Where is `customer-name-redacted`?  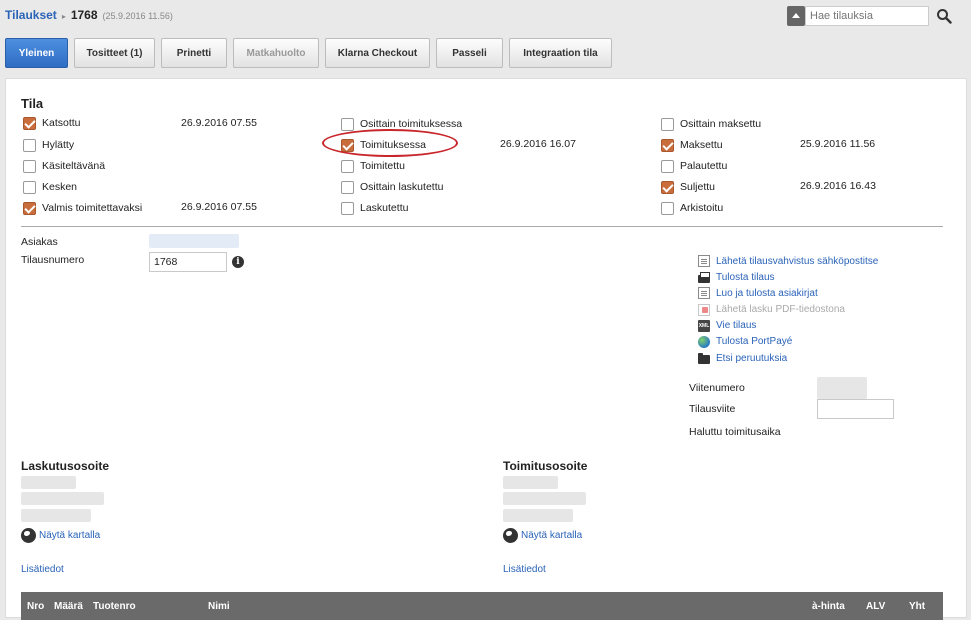
customer-name-redacted is located at coordinates (194, 241).